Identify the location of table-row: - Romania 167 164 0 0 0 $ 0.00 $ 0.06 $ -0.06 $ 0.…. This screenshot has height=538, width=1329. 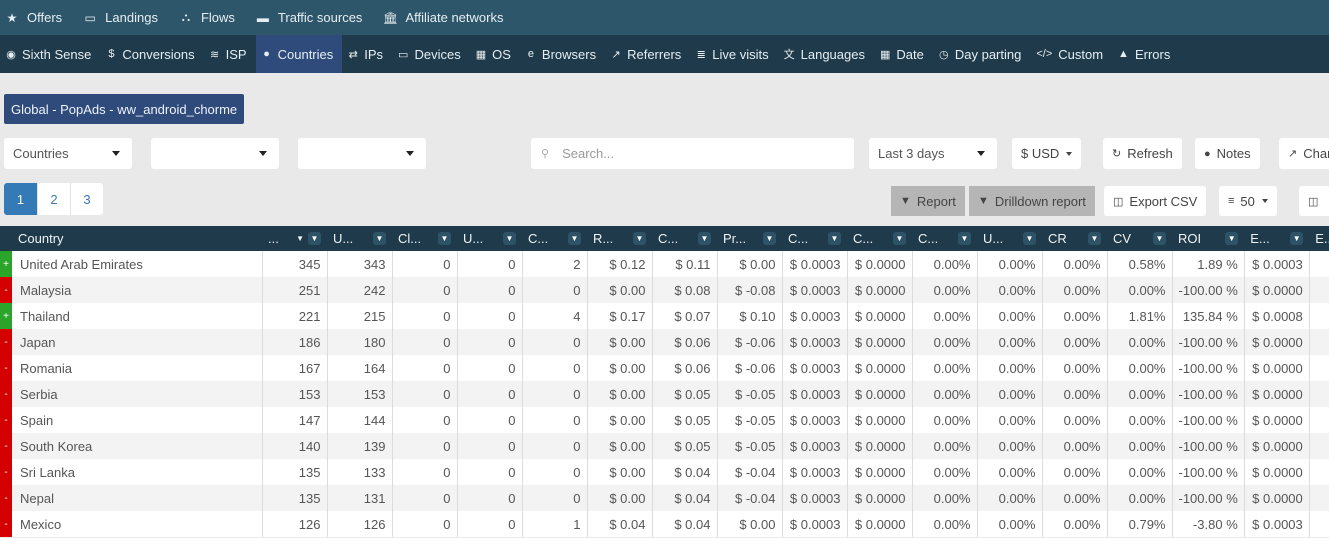
(664, 368).